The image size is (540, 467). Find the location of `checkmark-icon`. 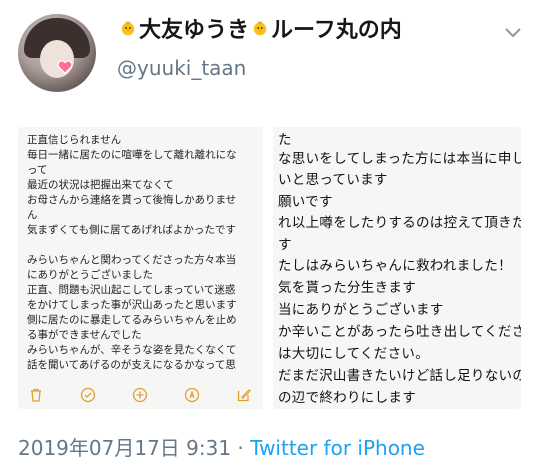

checkmark-icon is located at coordinates (88, 395).